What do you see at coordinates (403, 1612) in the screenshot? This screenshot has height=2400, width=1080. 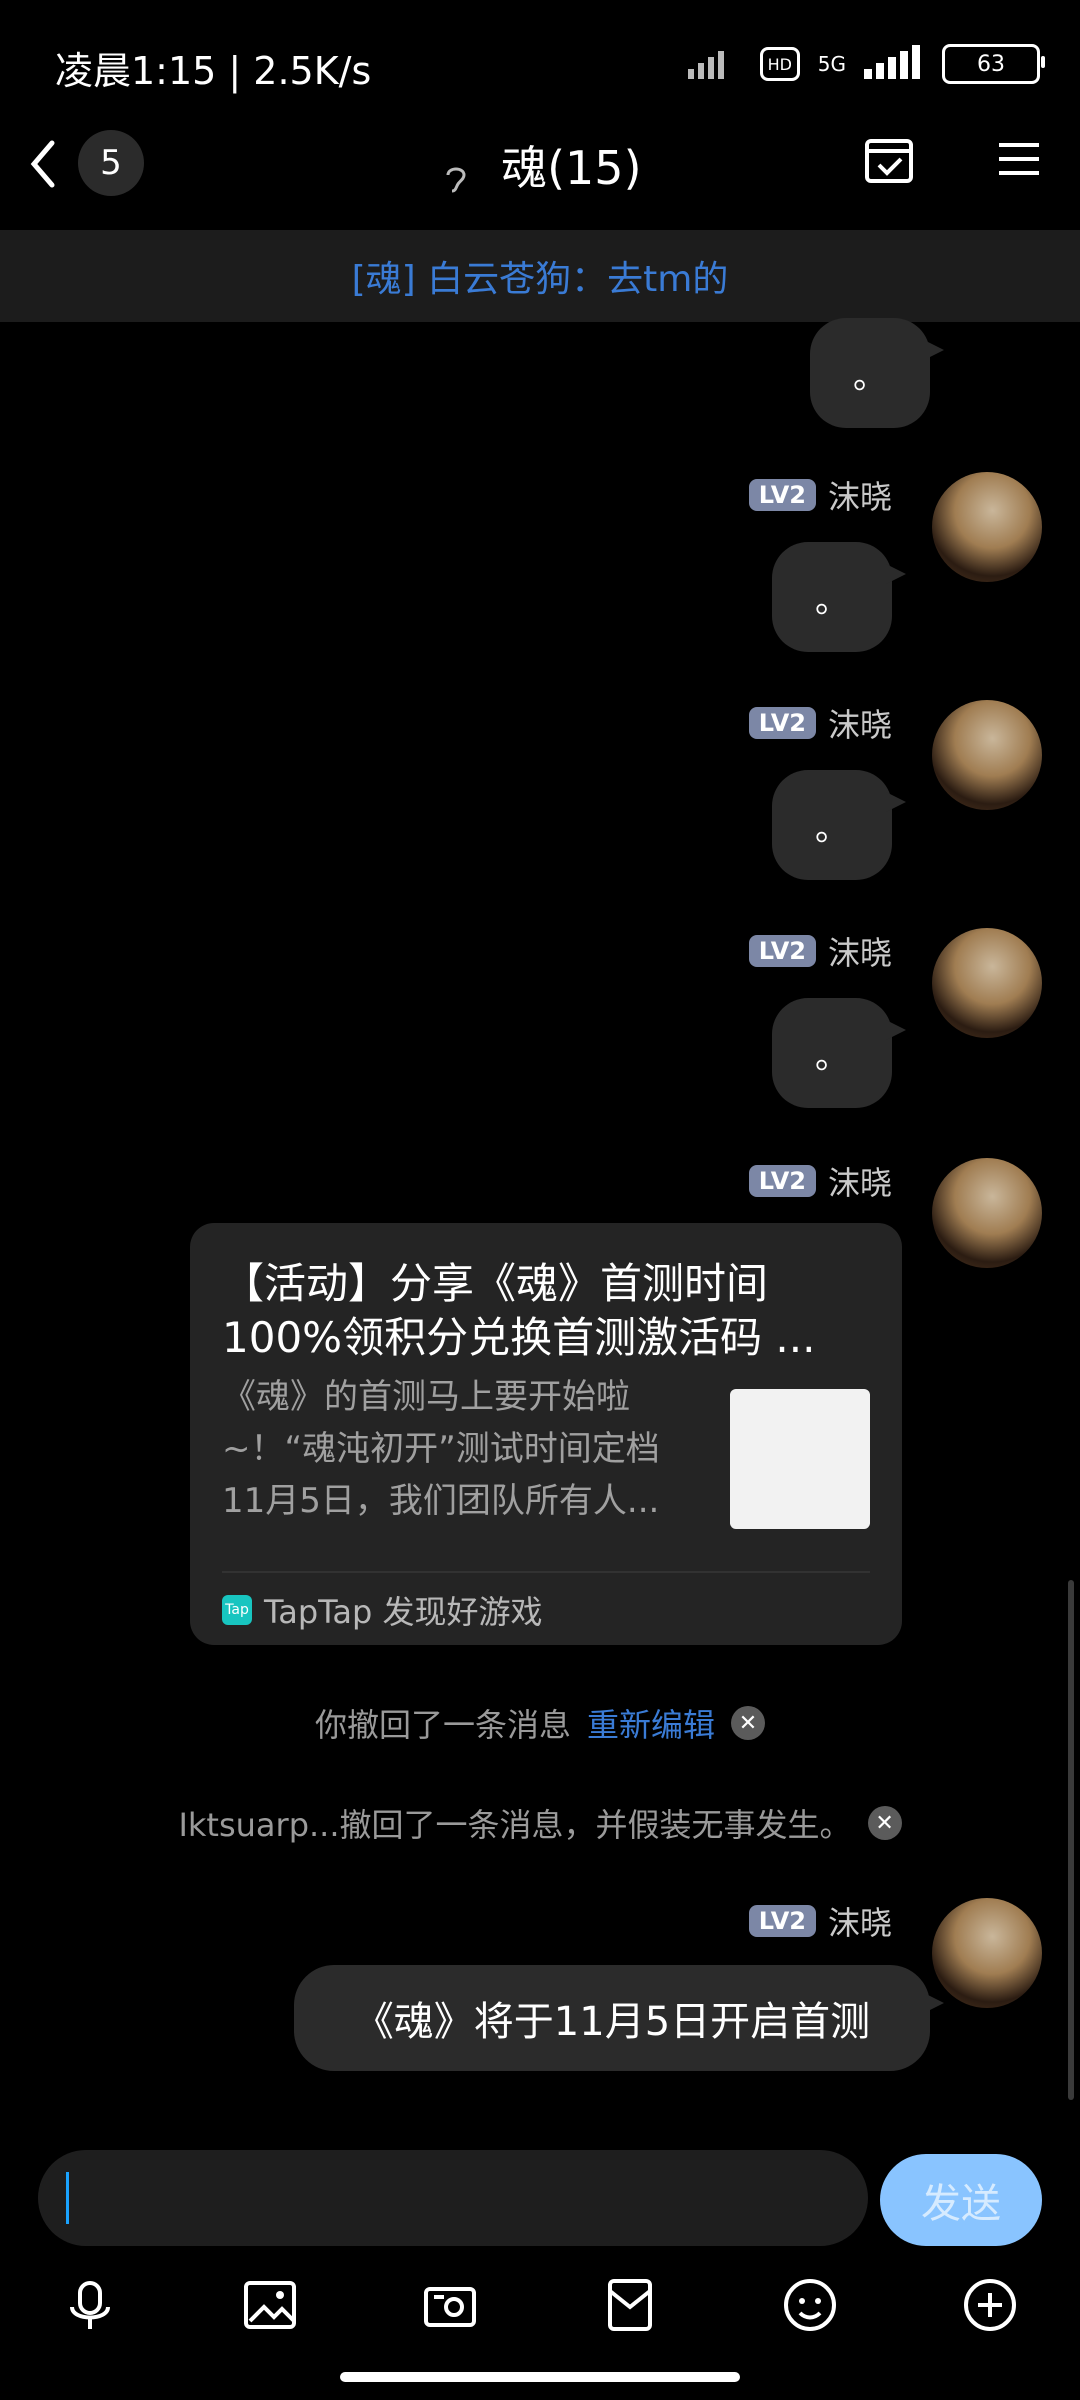 I see `share-card-source-text: TapTap 发现好游戏` at bounding box center [403, 1612].